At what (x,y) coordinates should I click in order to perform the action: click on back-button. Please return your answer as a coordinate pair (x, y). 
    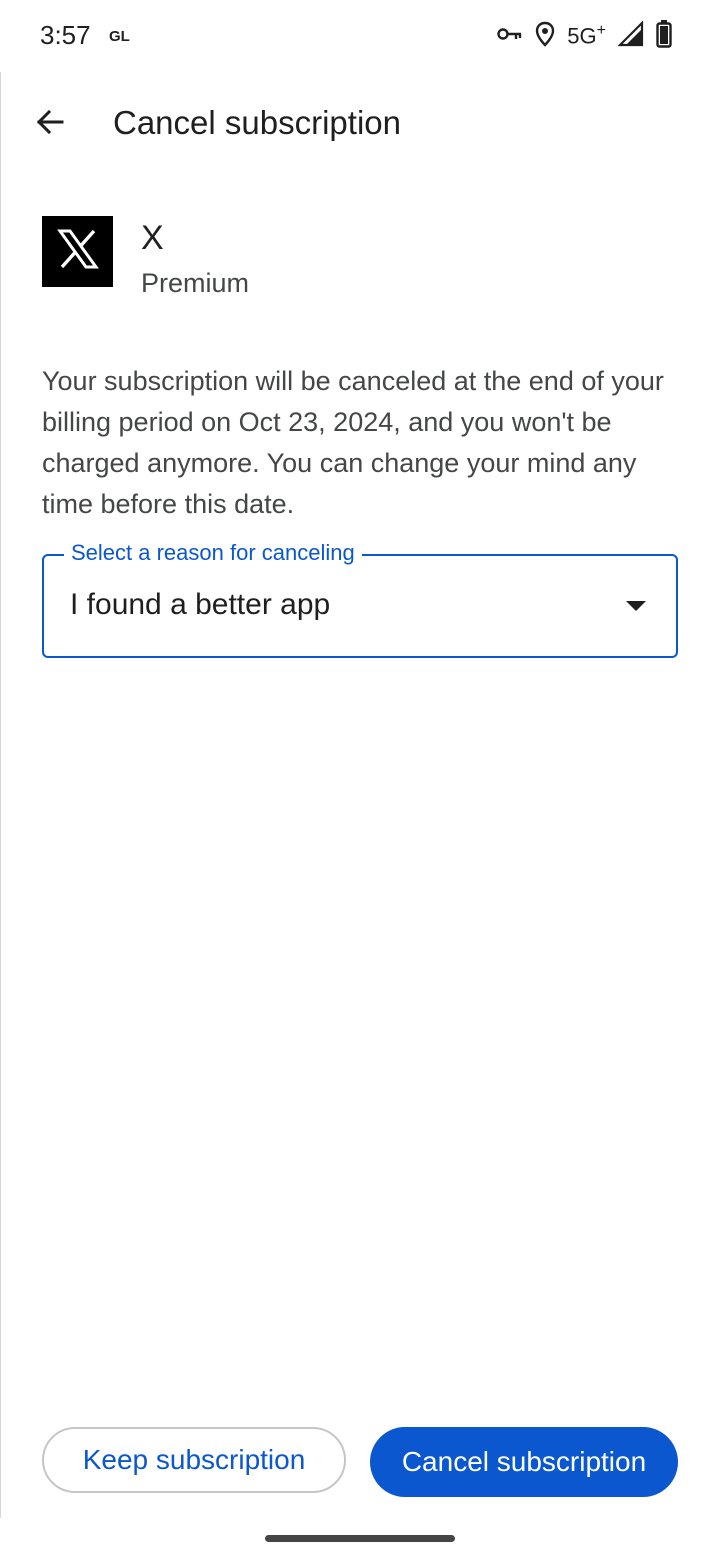
    Looking at the image, I should click on (50, 124).